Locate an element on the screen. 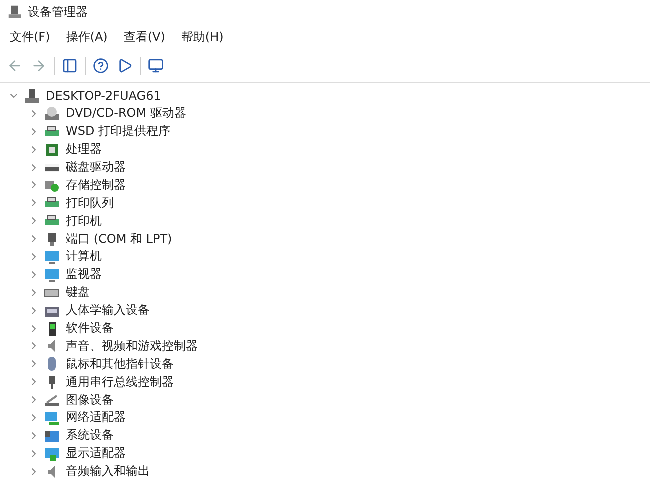 This screenshot has height=495, width=650. display-adapter-icon is located at coordinates (52, 454).